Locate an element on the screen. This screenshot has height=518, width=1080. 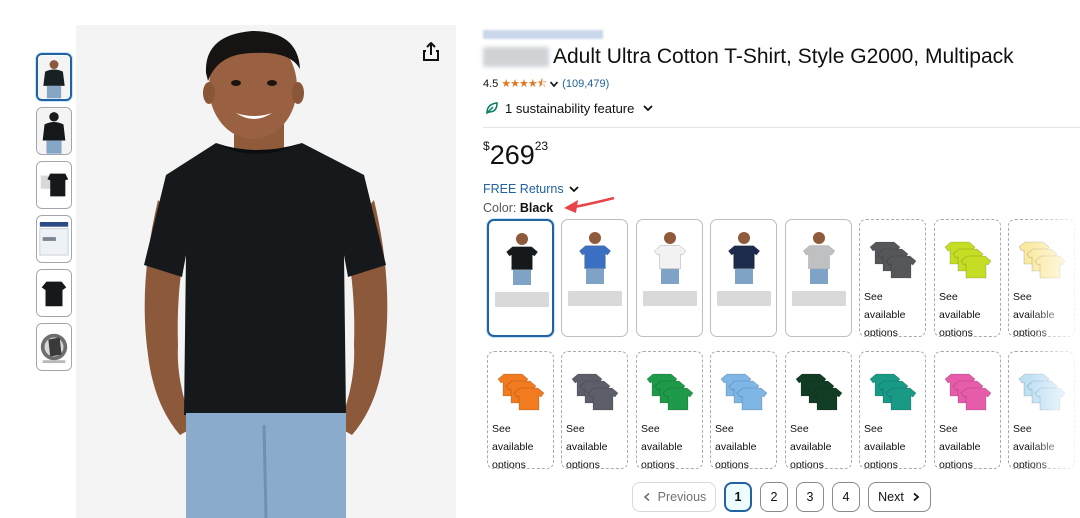
review-count-link: (109,479) is located at coordinates (585, 84).